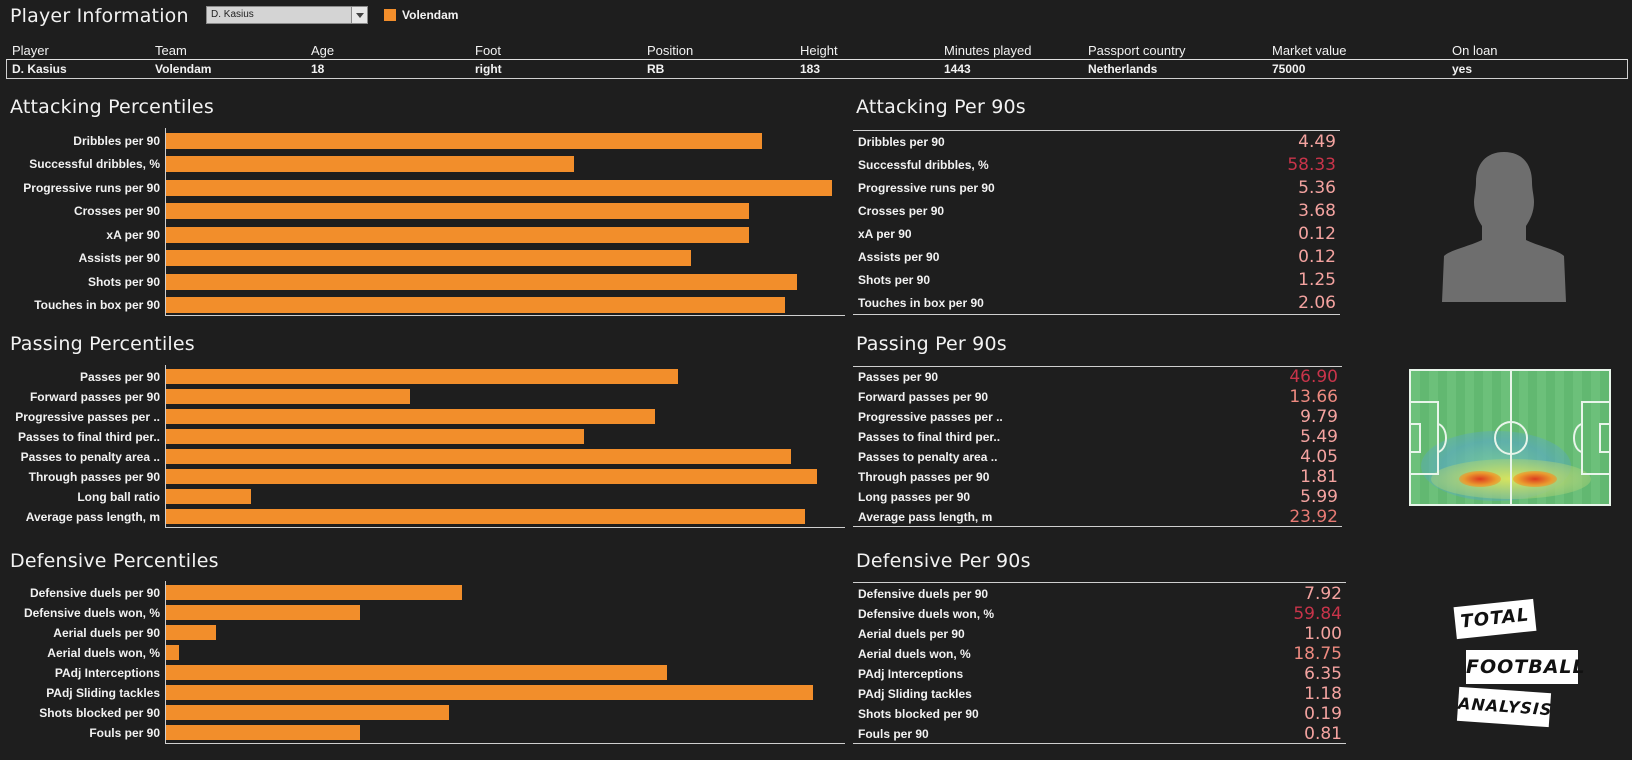 Image resolution: width=1632 pixels, height=760 pixels. Describe the element at coordinates (1504, 227) in the screenshot. I see `player-avatar-icon` at that location.